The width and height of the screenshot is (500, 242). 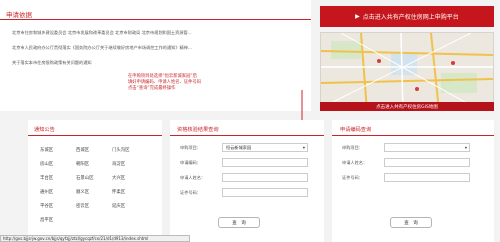 What do you see at coordinates (239, 147) in the screenshot?
I see `project-select-value: 恒云新城家园` at bounding box center [239, 147].